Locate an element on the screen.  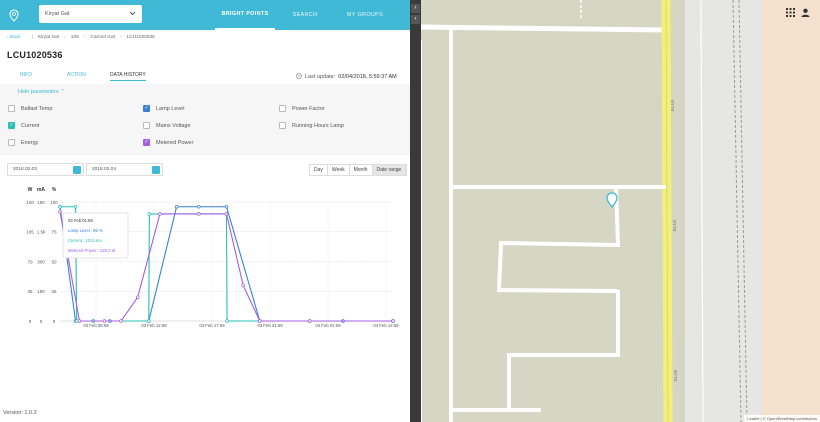
date-from-value: 2018.02.03 is located at coordinates (25, 169).